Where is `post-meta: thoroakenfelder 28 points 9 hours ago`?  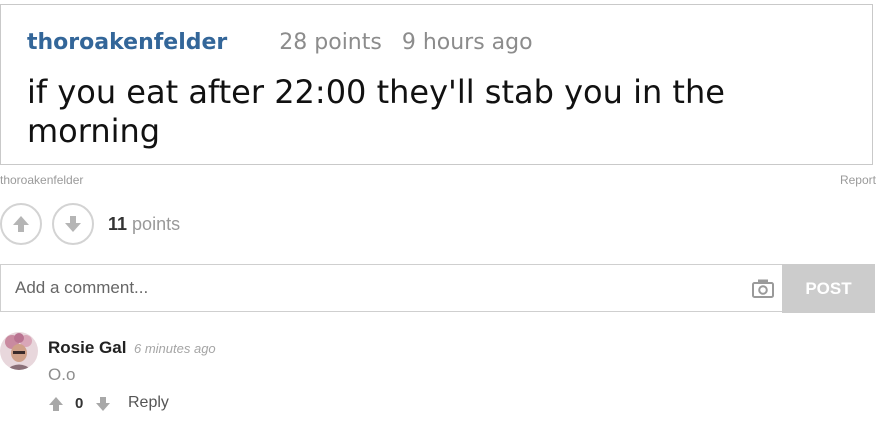
post-meta: thoroakenfelder 28 points 9 hours ago is located at coordinates (280, 43).